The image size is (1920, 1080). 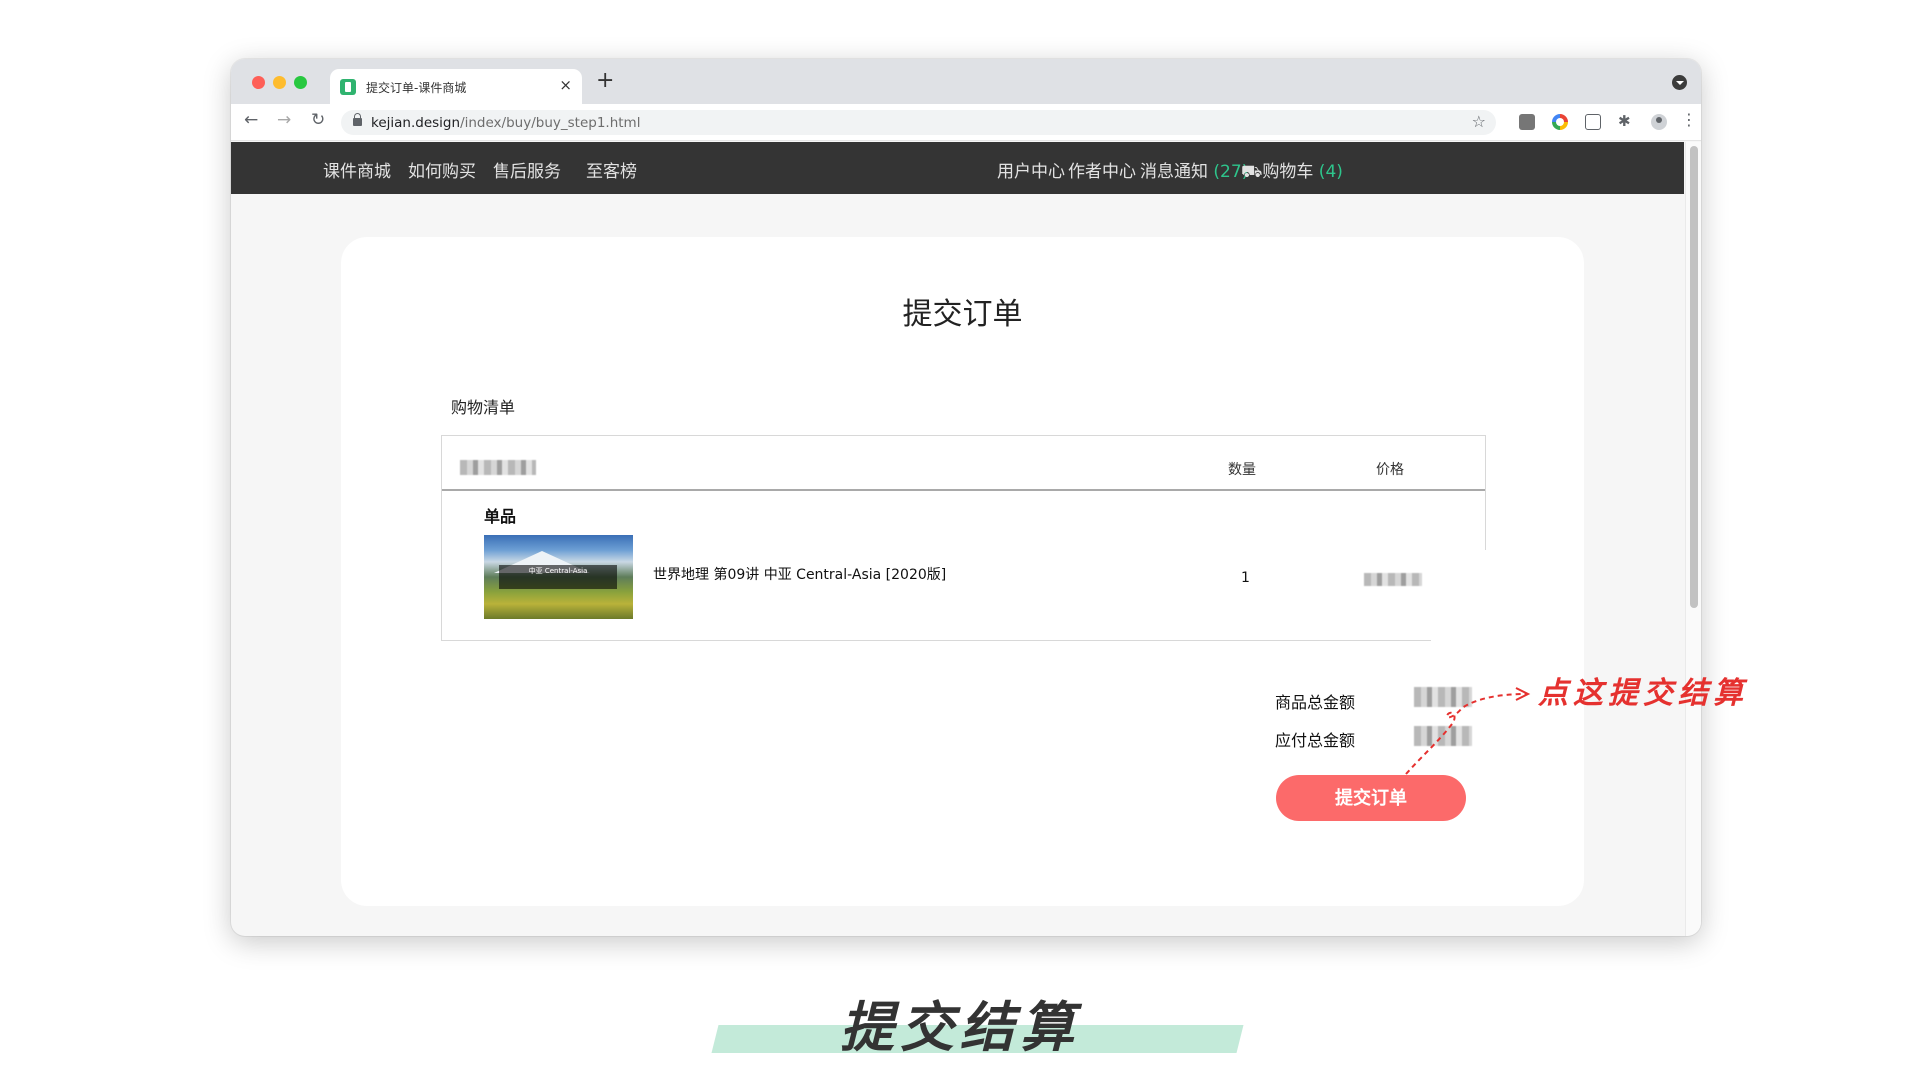 I want to click on messages-label: 消息通知, so click(x=1174, y=172).